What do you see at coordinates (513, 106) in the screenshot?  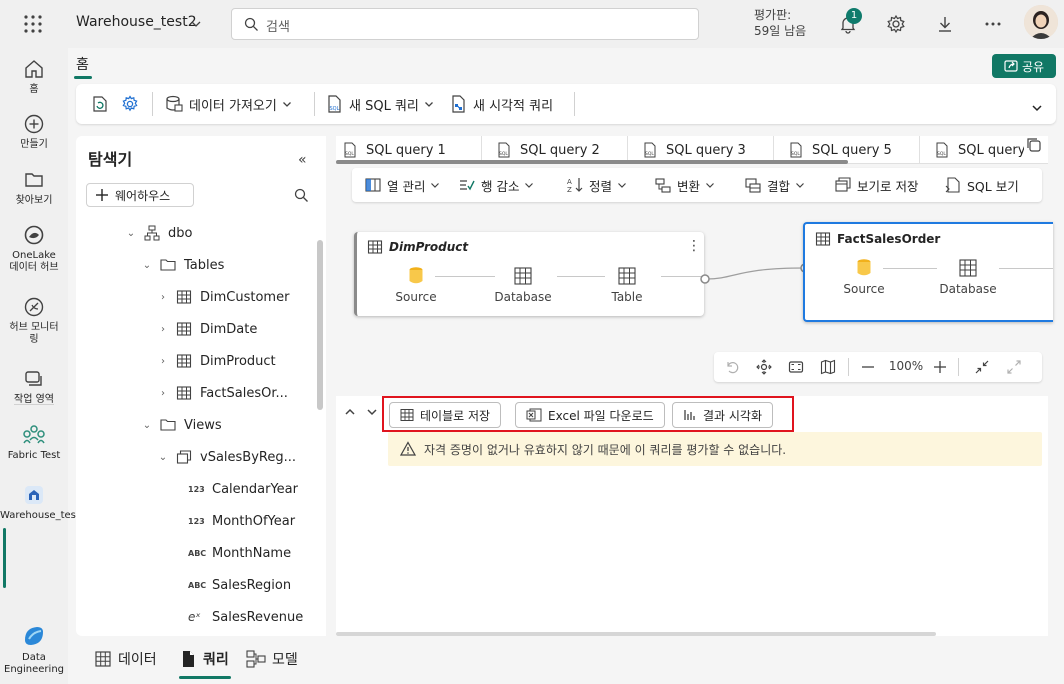 I see `new-visual-query-label: 새 시각적 쿼리` at bounding box center [513, 106].